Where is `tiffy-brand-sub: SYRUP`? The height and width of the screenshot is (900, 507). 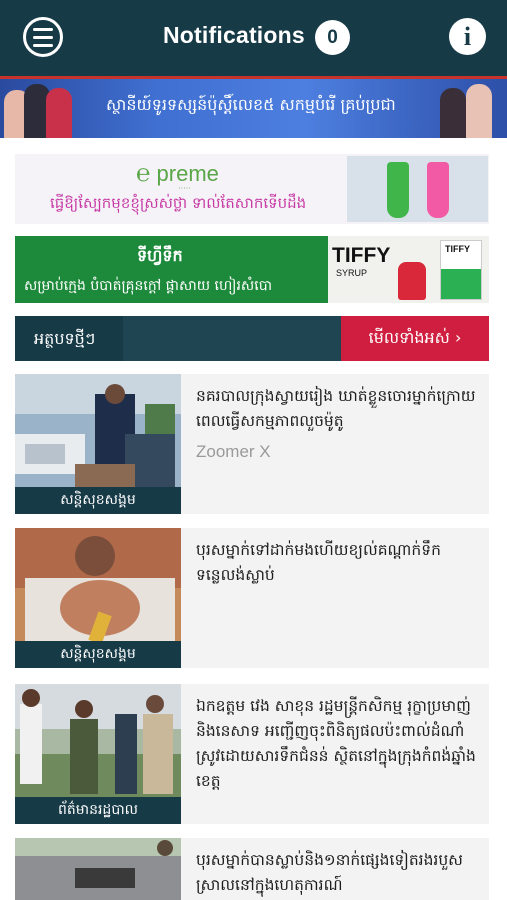 tiffy-brand-sub: SYRUP is located at coordinates (352, 273).